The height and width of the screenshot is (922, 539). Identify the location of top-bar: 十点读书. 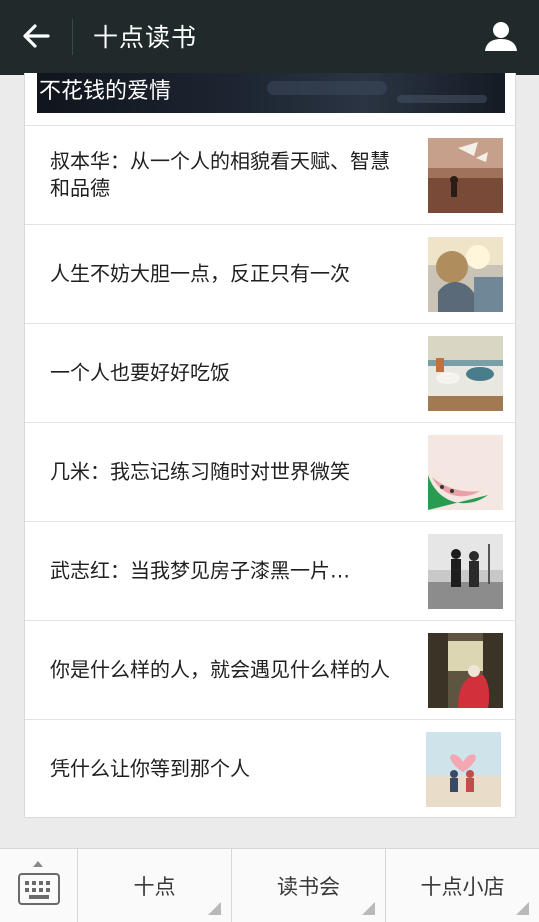
(269, 37).